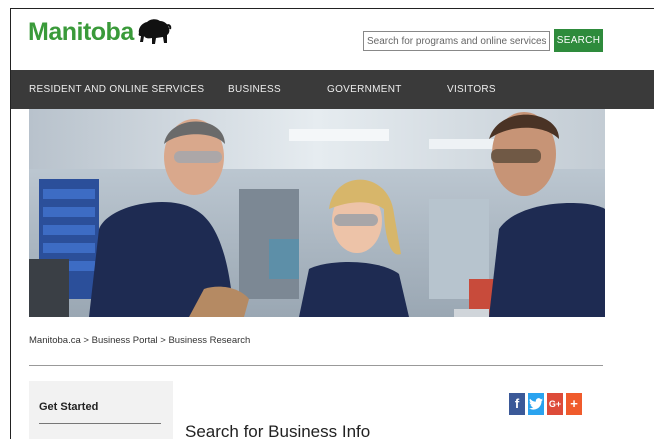 Image resolution: width=656 pixels, height=439 pixels. I want to click on share-plus-icon: +, so click(574, 404).